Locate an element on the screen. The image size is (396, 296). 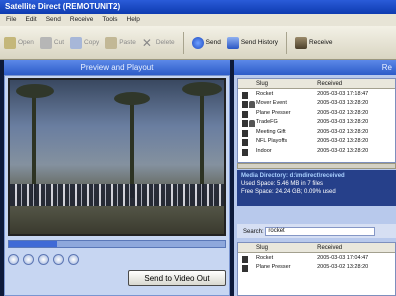
table-row: Meeting Gift 2005-03-02 13:28:20 is located at coordinates (316, 132).